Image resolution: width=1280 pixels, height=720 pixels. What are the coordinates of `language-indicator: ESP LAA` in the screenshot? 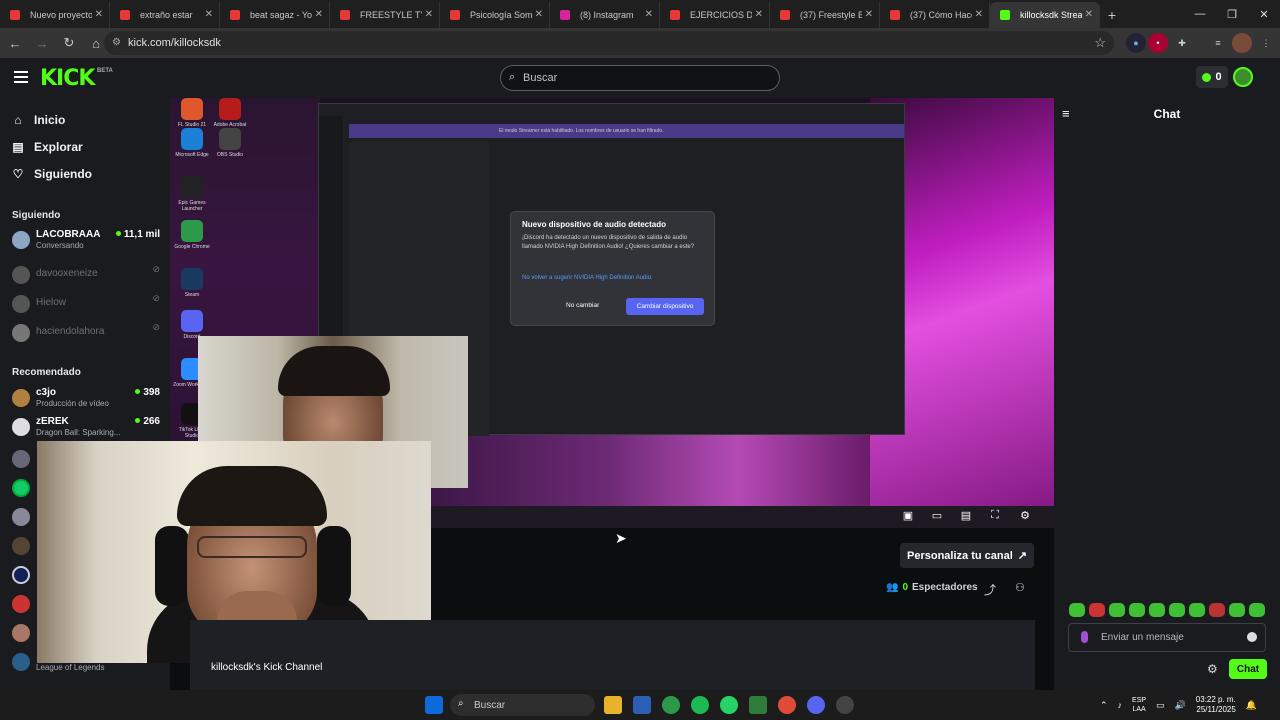 It's located at (1139, 705).